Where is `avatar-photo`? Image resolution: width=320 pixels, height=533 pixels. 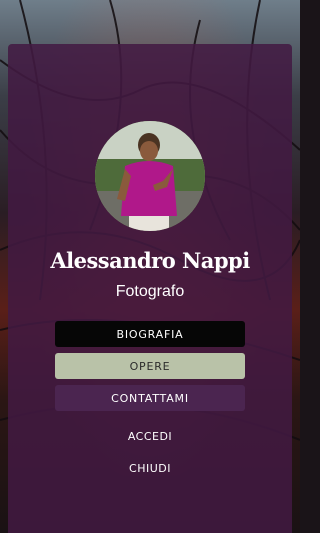
avatar-photo is located at coordinates (150, 176).